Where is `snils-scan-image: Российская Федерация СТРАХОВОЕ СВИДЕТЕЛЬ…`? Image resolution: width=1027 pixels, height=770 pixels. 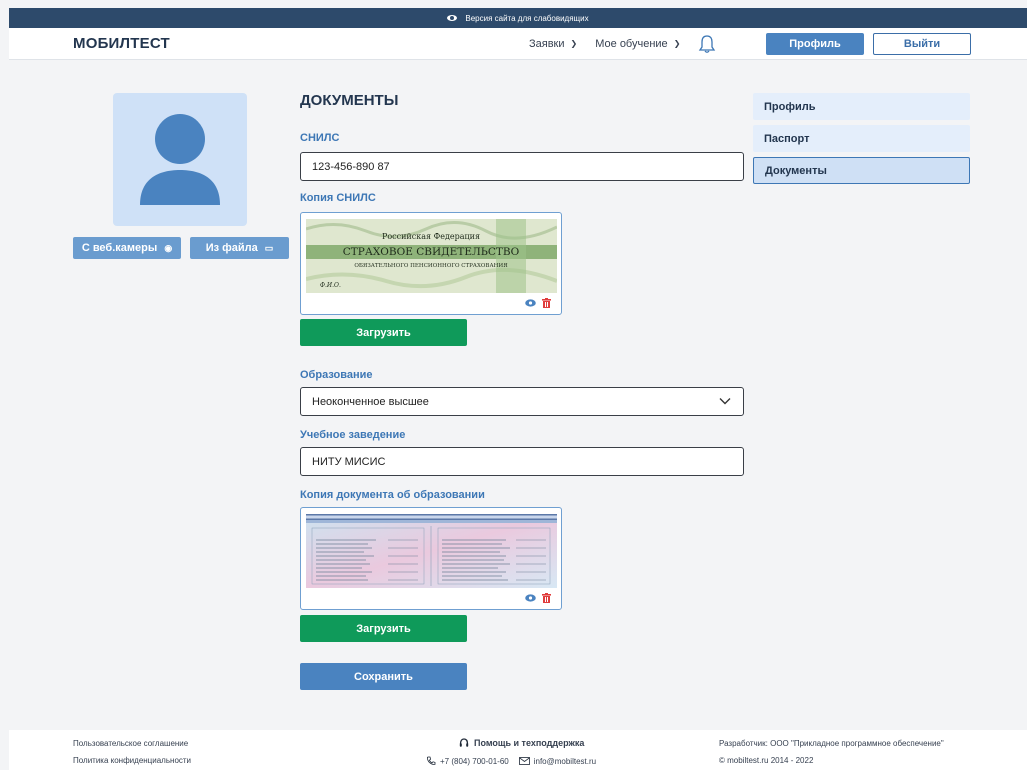
snils-scan-image: Российская Федерация СТРАХОВОЕ СВИДЕТЕЛЬ… is located at coordinates (431, 256).